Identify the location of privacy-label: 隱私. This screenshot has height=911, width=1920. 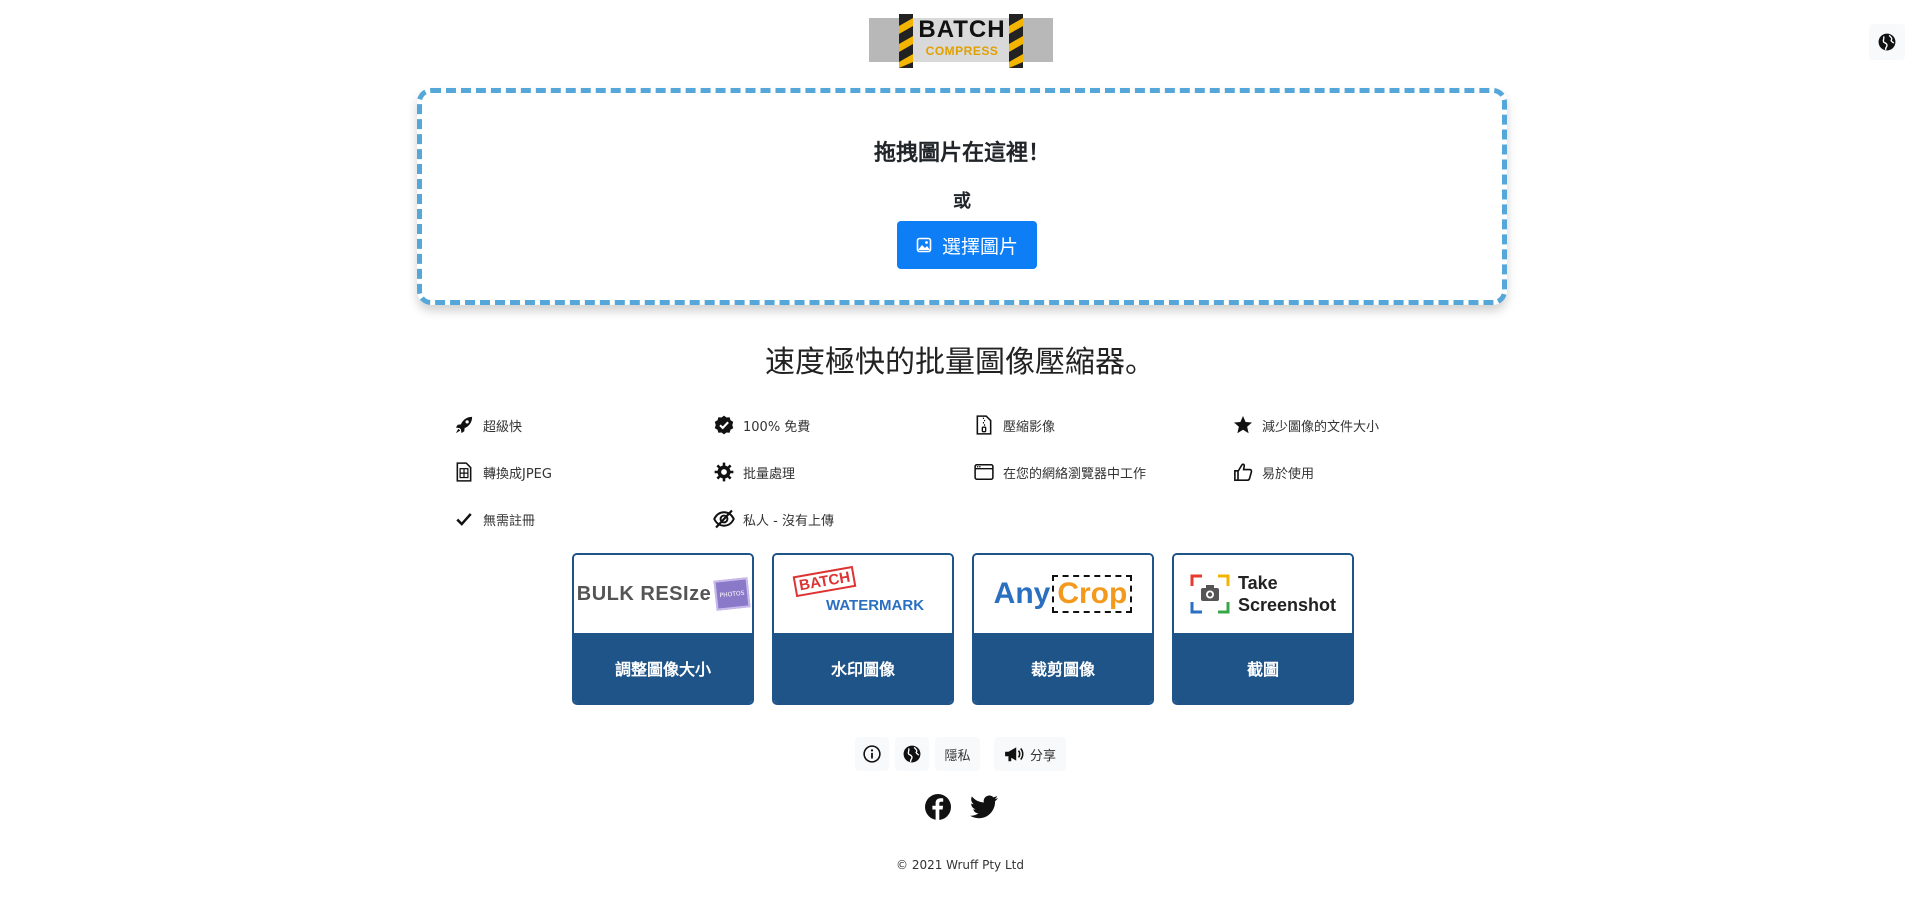
(957, 756).